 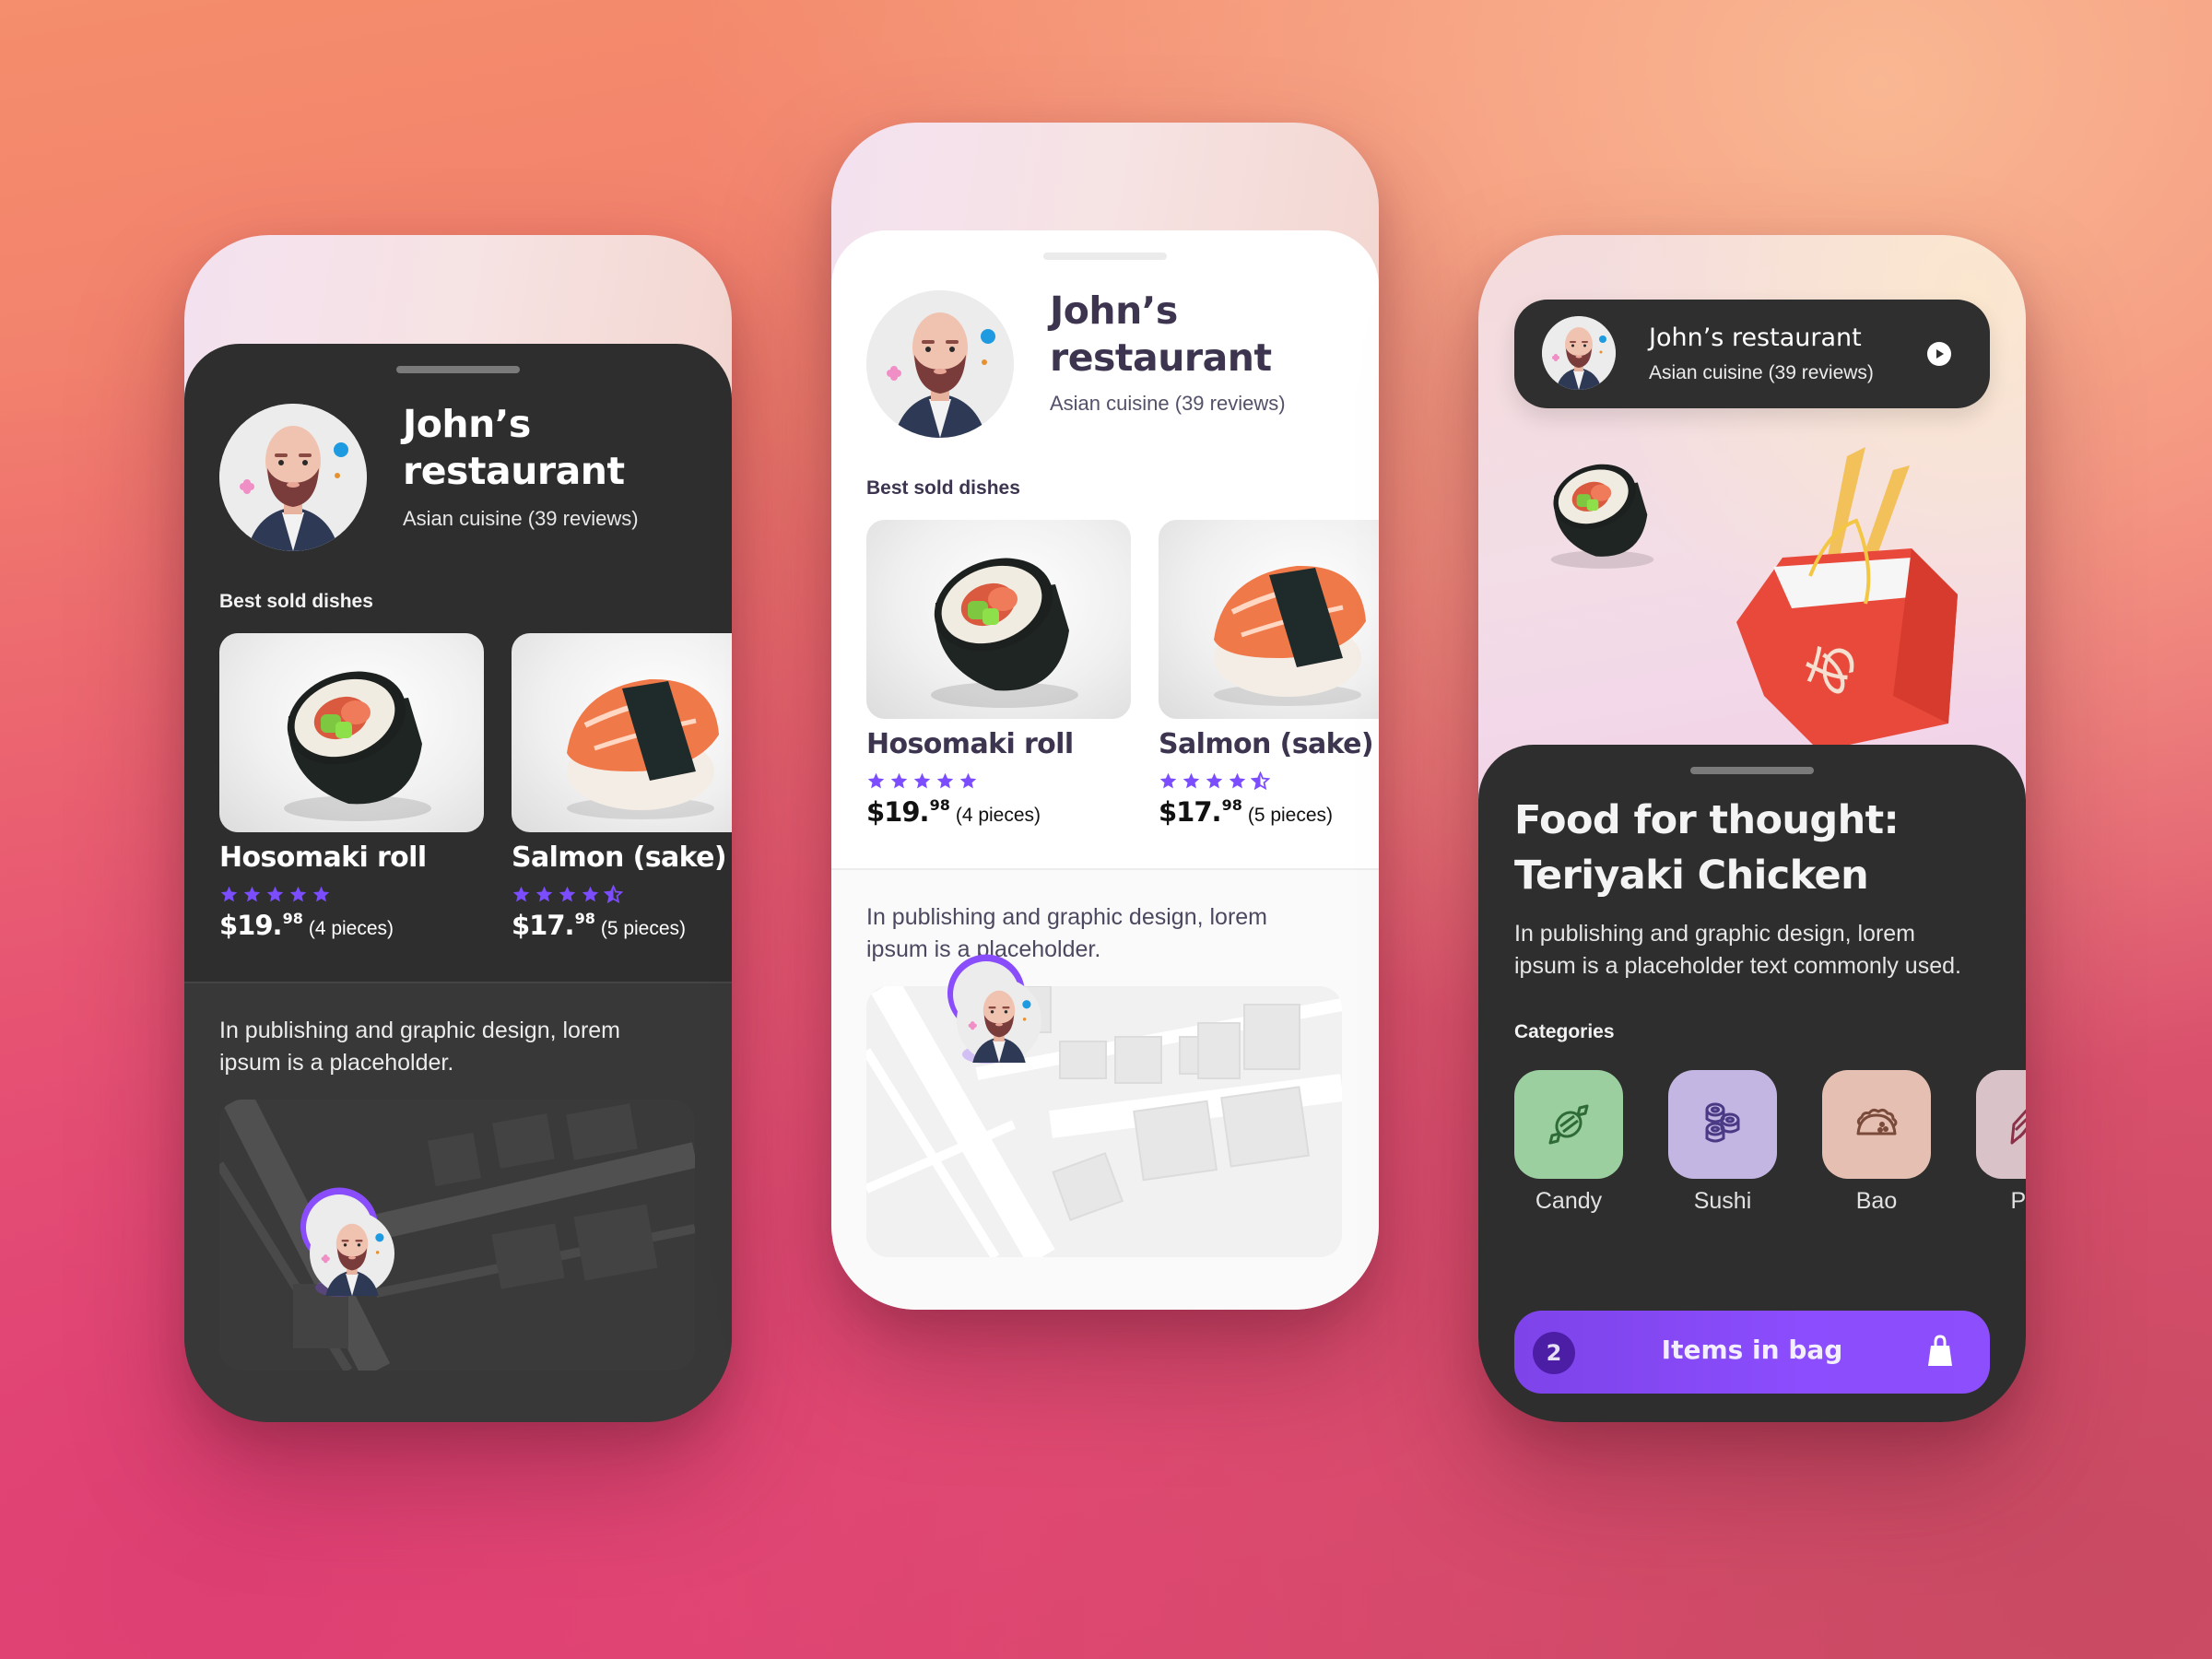 I want to click on category-label: Bao, so click(x=1876, y=1201).